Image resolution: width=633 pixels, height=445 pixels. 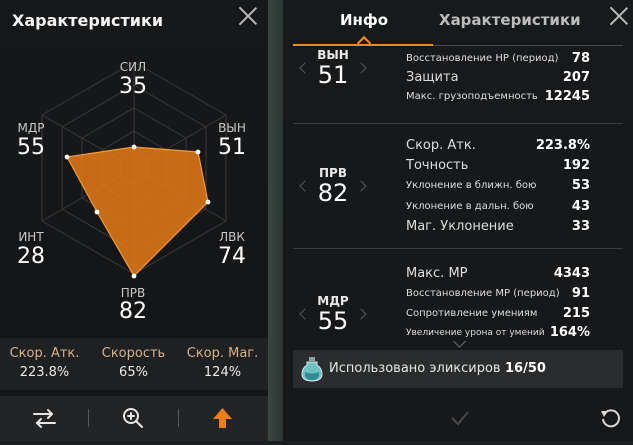 I want to click on stat-value-vyn: 51, so click(x=232, y=147).